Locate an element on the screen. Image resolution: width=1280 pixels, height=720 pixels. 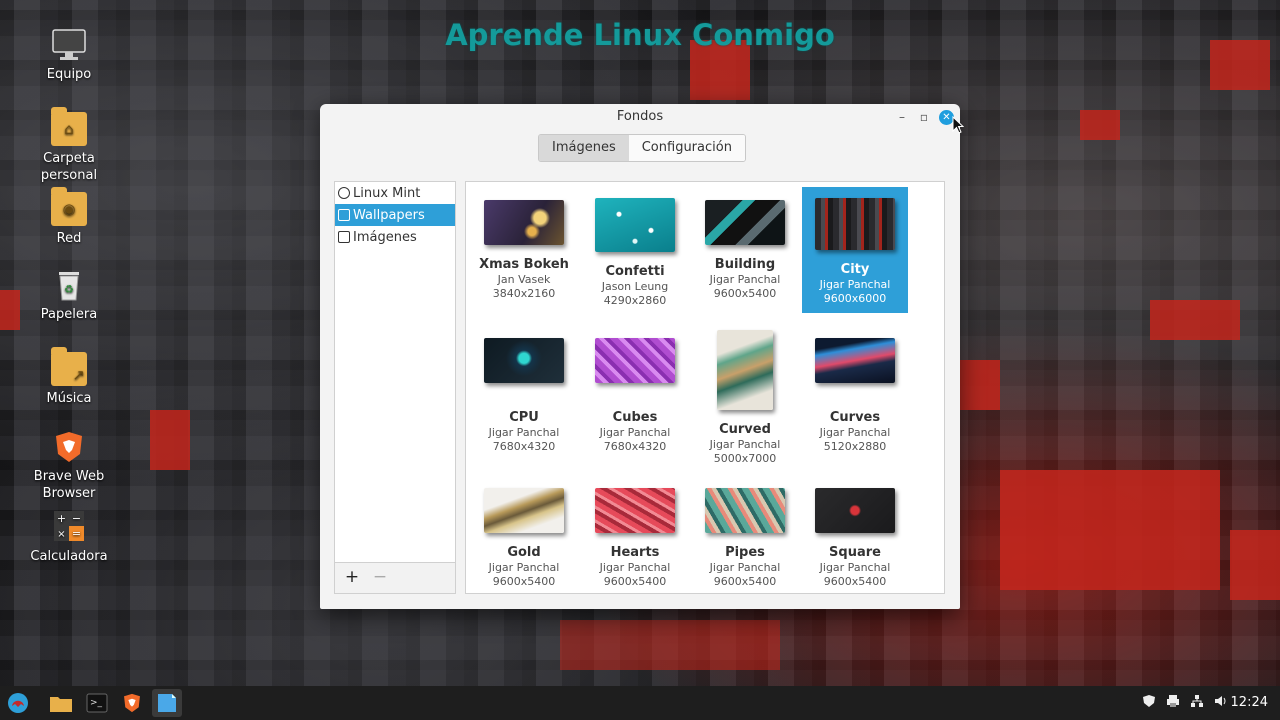
menu-icon is located at coordinates (18, 703).